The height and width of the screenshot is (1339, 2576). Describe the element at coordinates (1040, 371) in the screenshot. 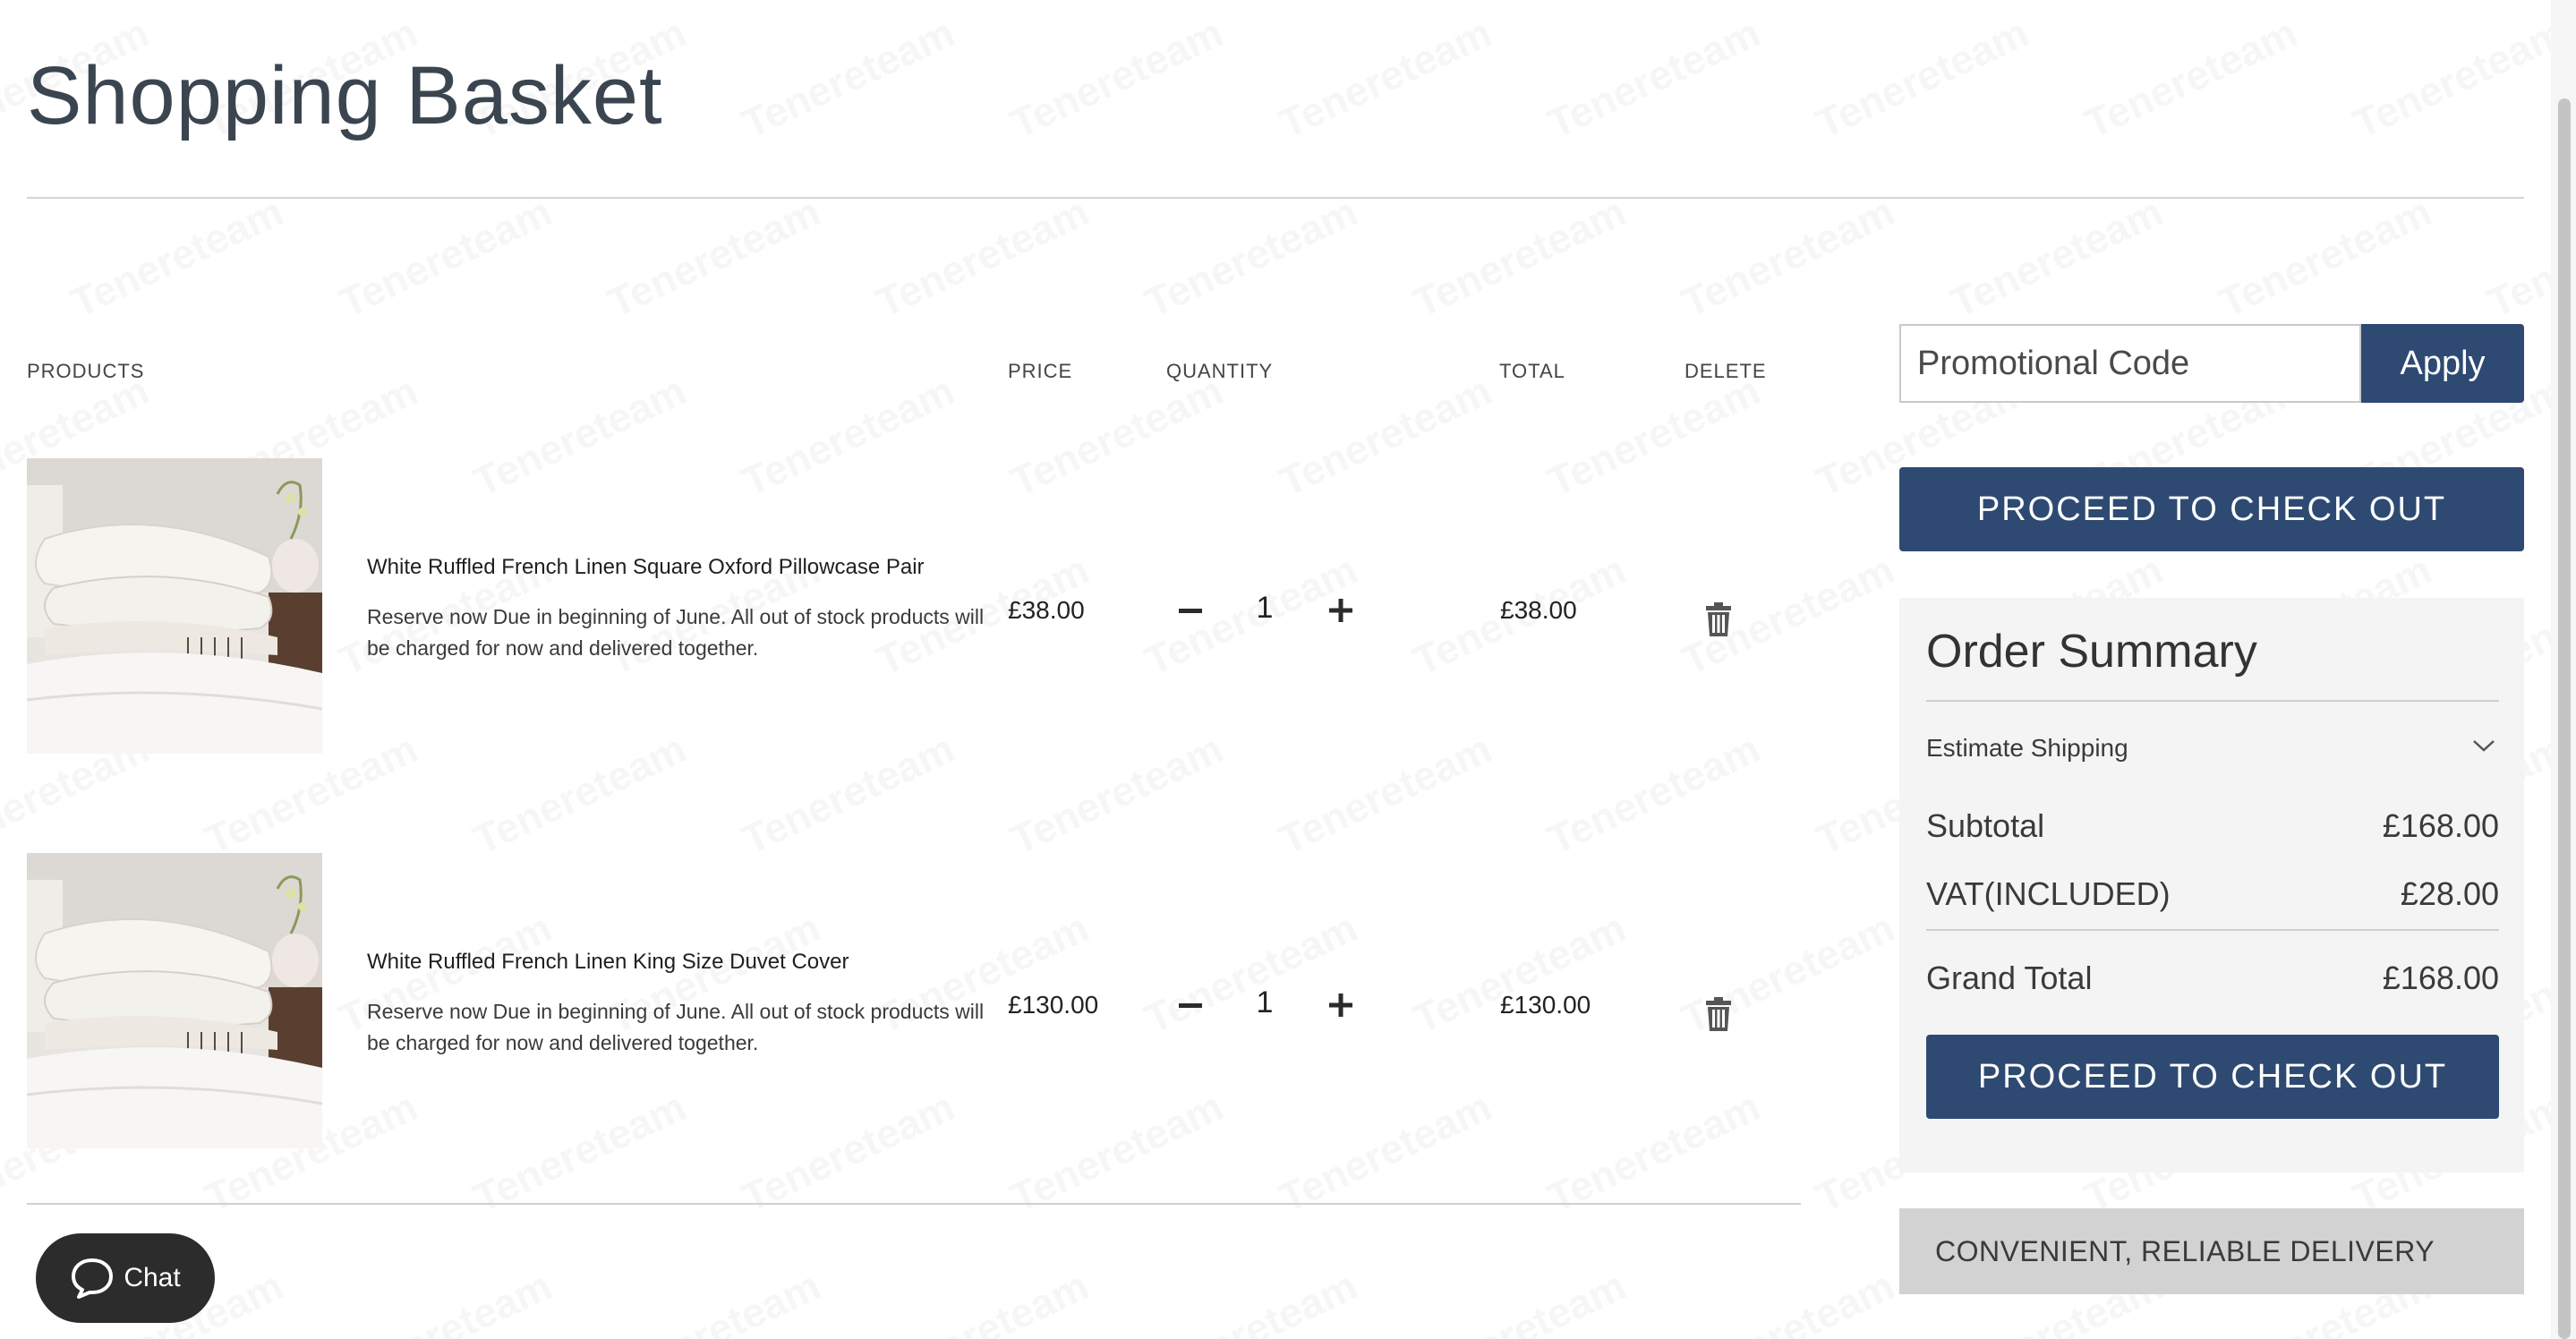

I see `column-header-price: PRICE` at that location.